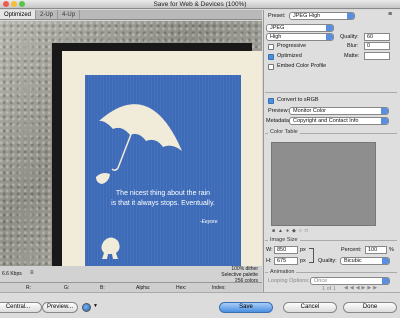  Describe the element at coordinates (339, 121) in the screenshot. I see `metadata-select: Copyright and Contact Info` at that location.